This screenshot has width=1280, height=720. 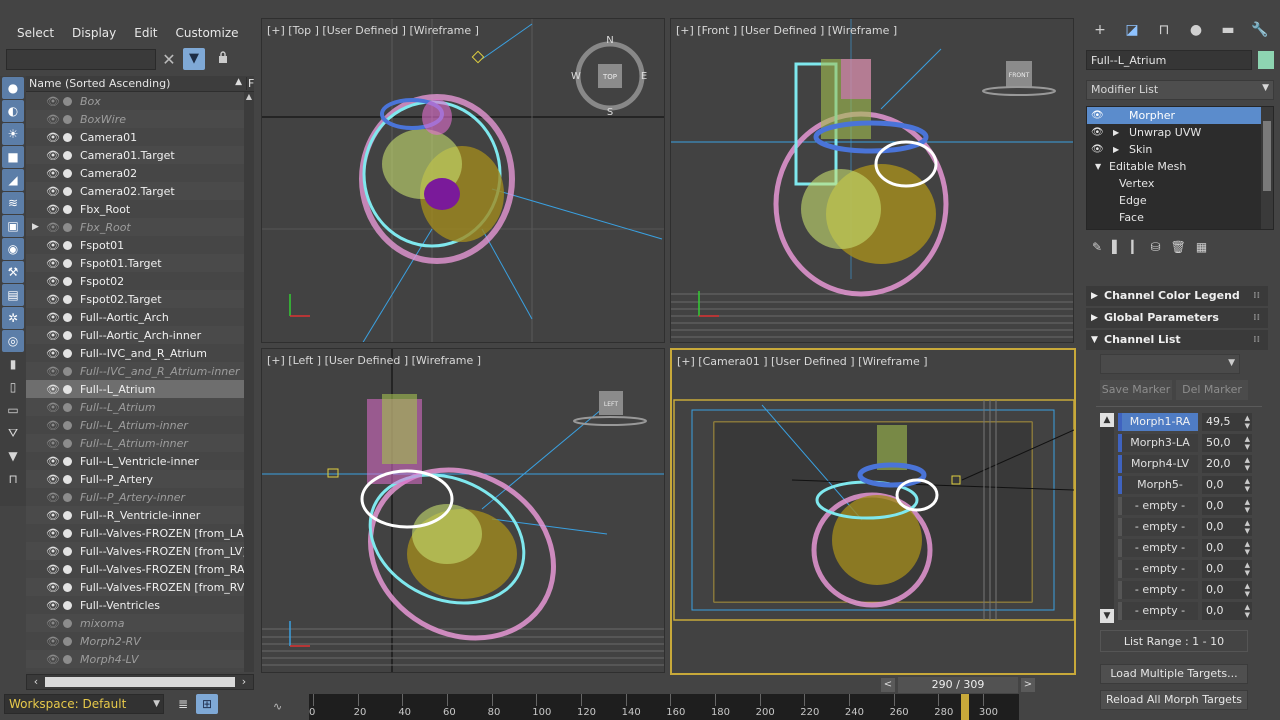 What do you see at coordinates (140, 317) in the screenshot?
I see `scene-object-row: 👁 Full--Aortic_Arch` at bounding box center [140, 317].